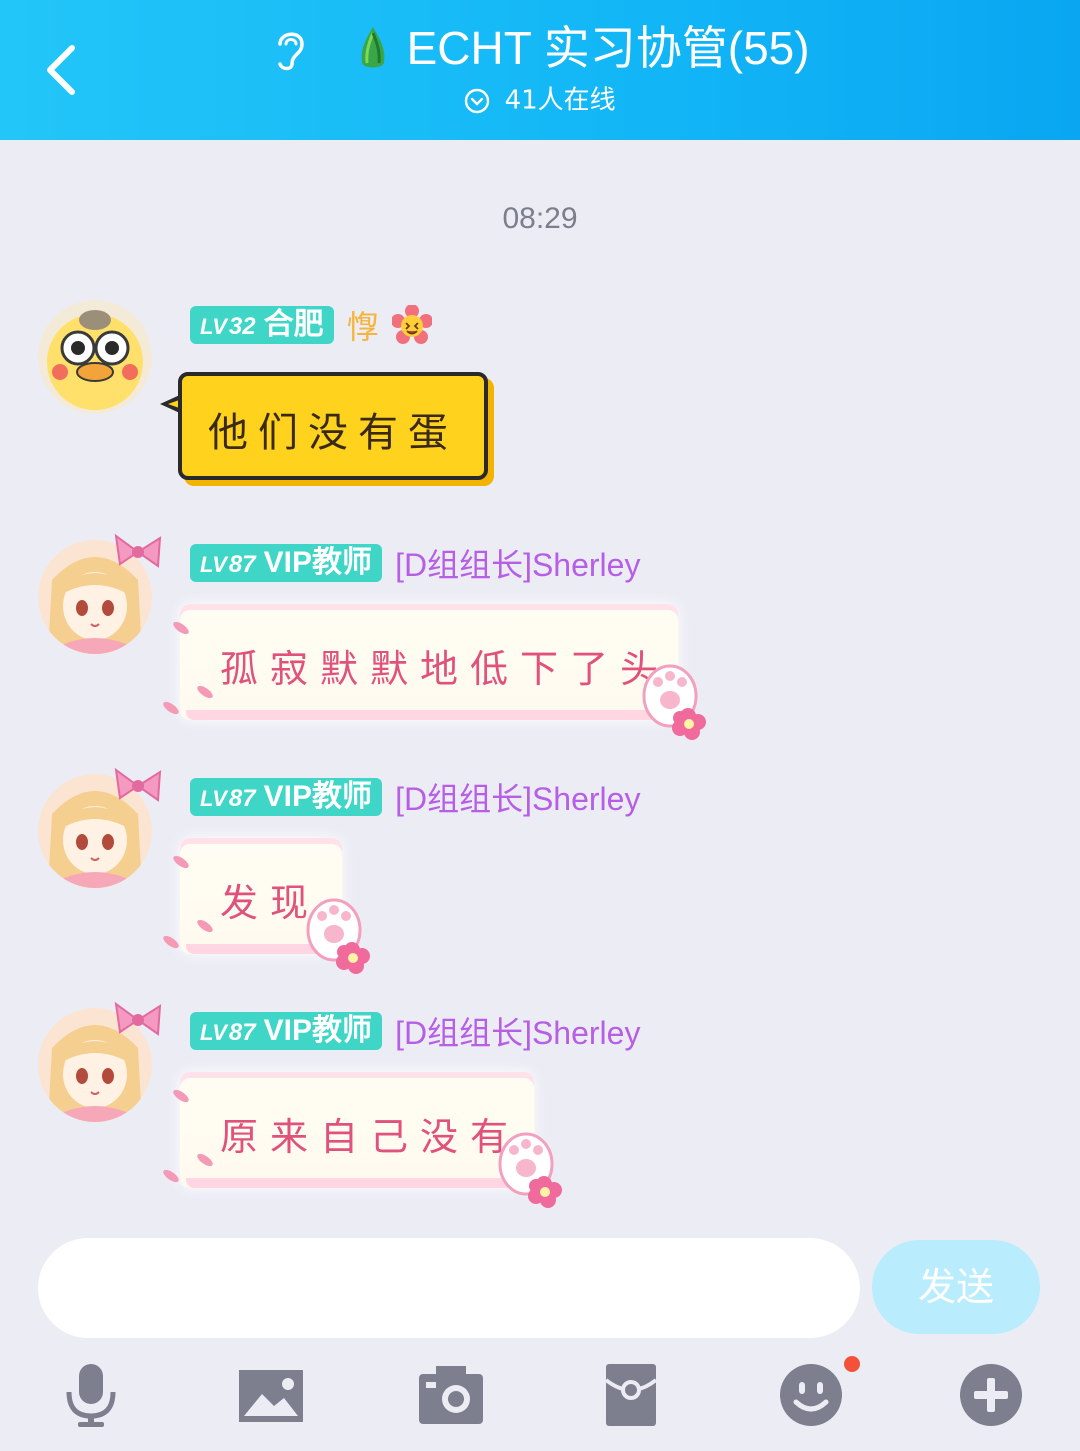 This screenshot has width=1080, height=1451. Describe the element at coordinates (852, 1364) in the screenshot. I see `notification-dot` at that location.